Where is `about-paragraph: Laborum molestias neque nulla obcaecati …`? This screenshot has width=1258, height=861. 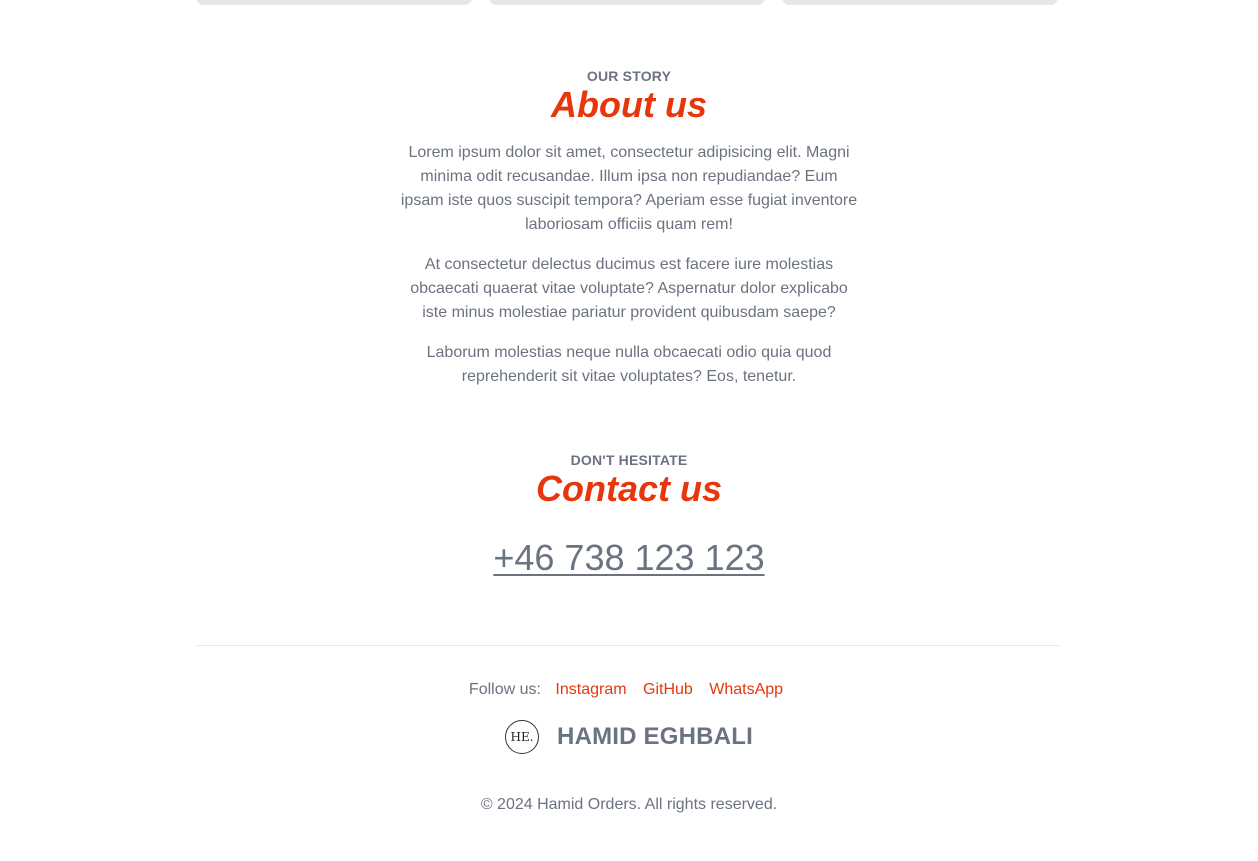
about-paragraph: Laborum molestias neque nulla obcaecati … is located at coordinates (629, 364).